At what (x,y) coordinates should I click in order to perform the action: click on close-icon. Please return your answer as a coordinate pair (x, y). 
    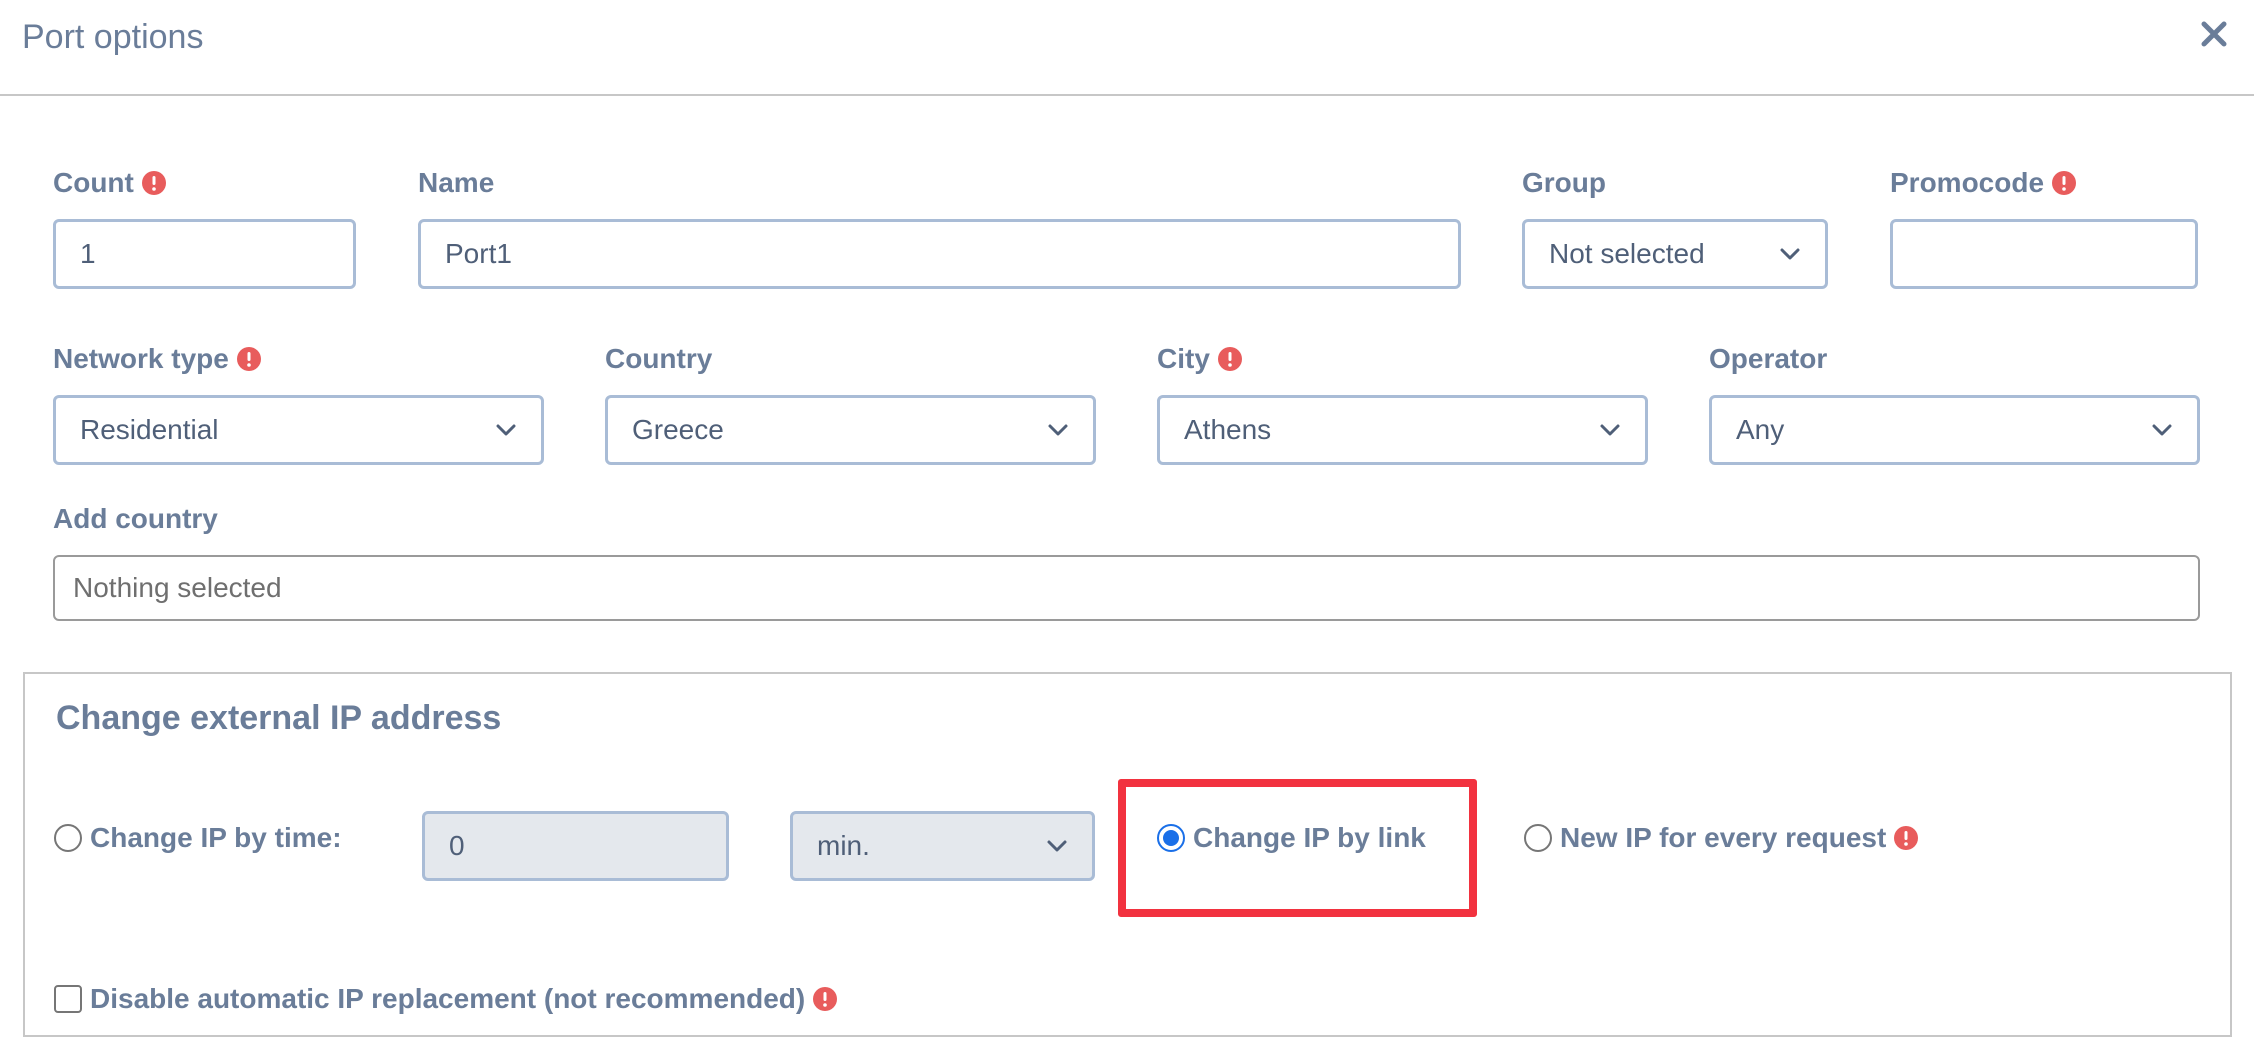
    Looking at the image, I should click on (2214, 34).